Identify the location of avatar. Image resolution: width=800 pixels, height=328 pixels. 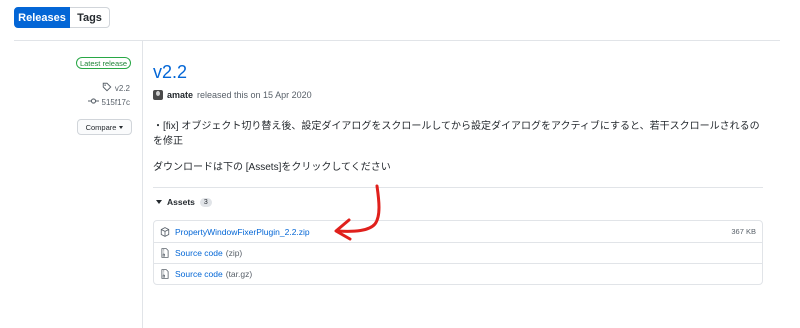
(158, 95).